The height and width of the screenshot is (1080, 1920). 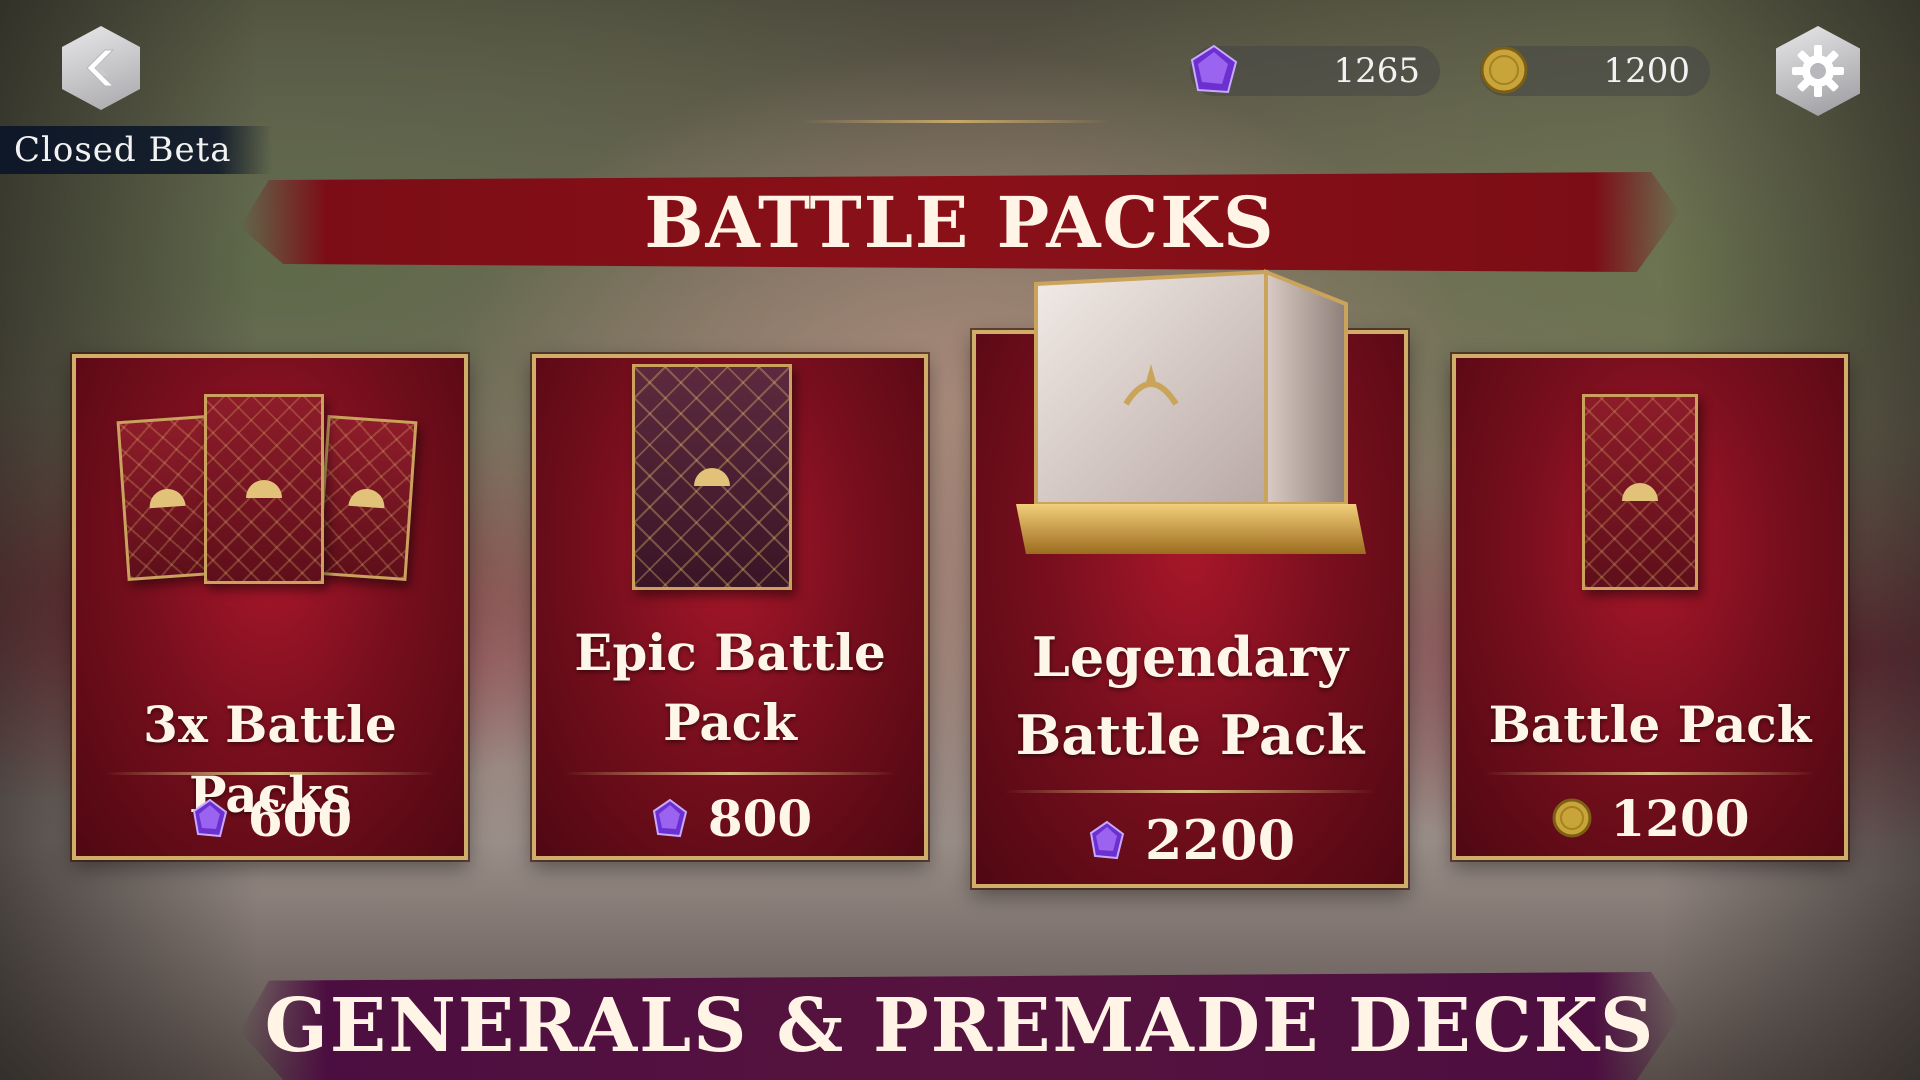 What do you see at coordinates (136, 150) in the screenshot?
I see `closed-beta-tag: Closed Beta` at bounding box center [136, 150].